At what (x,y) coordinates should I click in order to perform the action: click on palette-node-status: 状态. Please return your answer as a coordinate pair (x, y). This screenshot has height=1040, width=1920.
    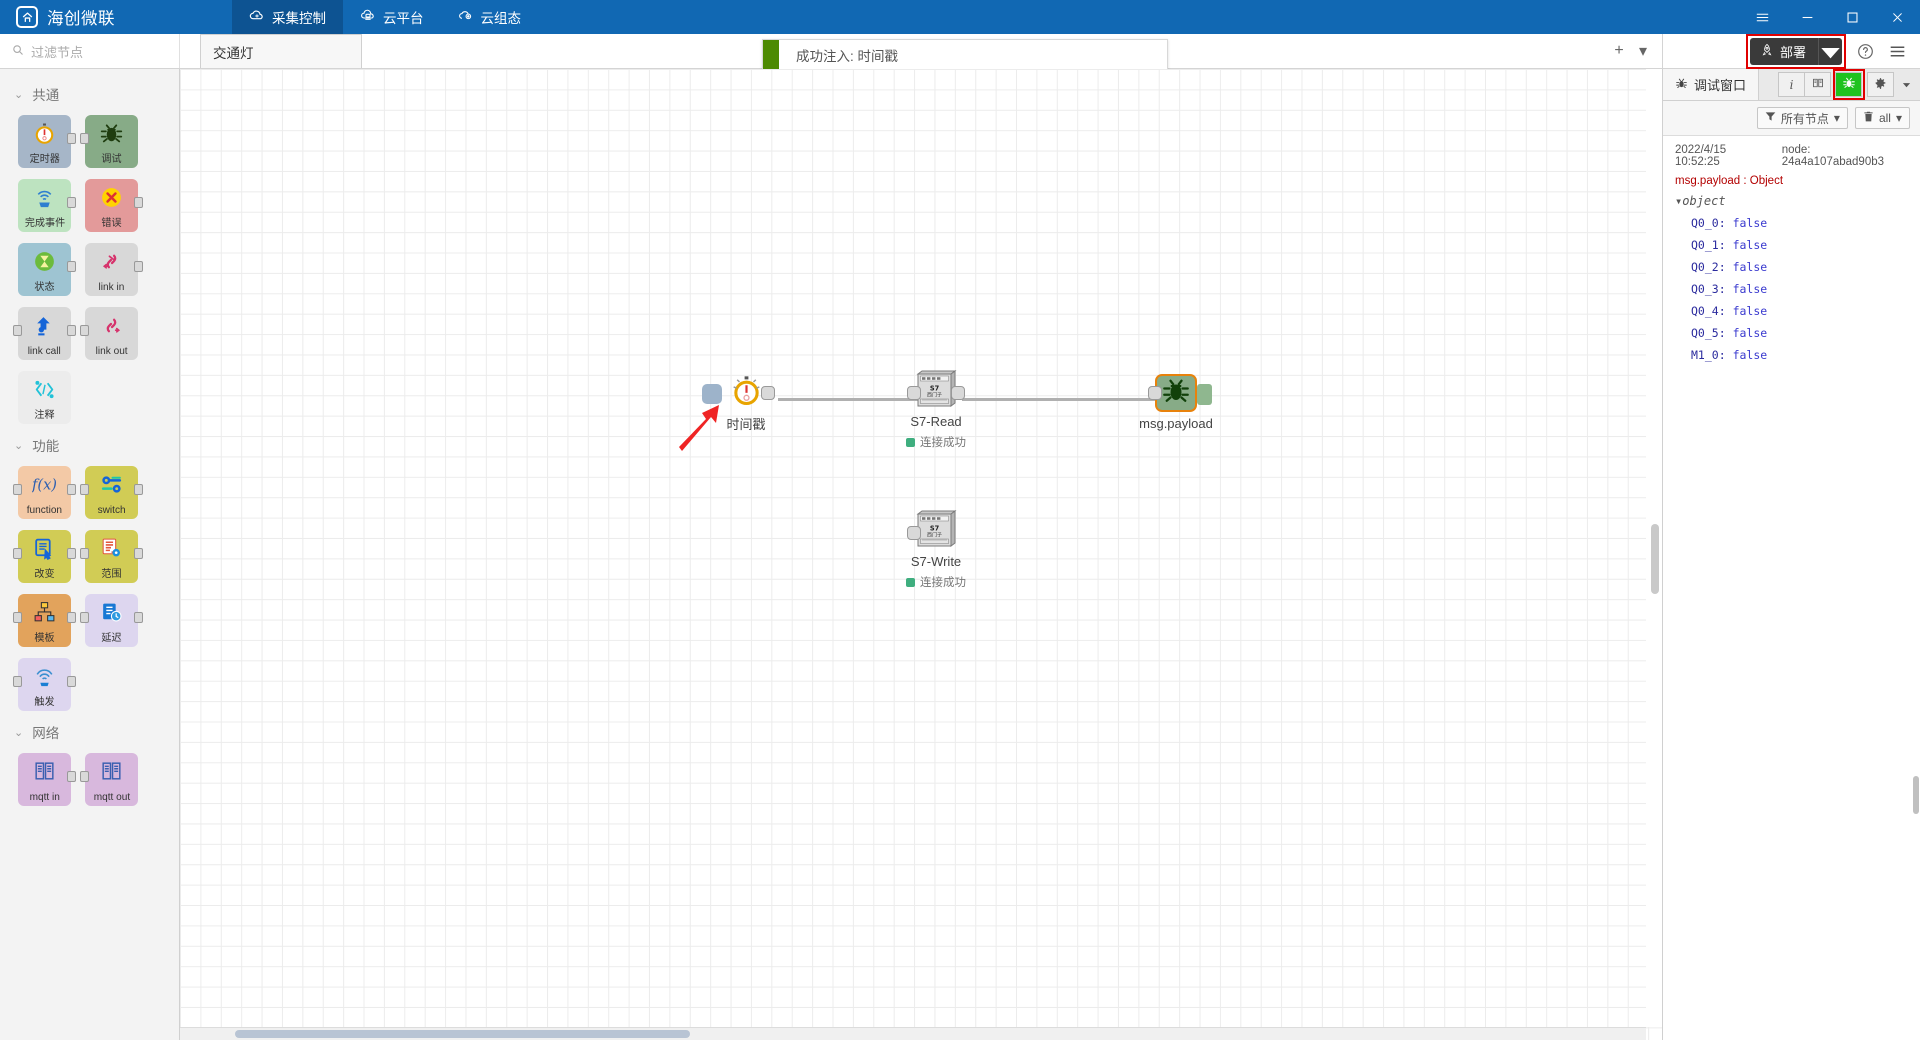
    Looking at the image, I should click on (47, 269).